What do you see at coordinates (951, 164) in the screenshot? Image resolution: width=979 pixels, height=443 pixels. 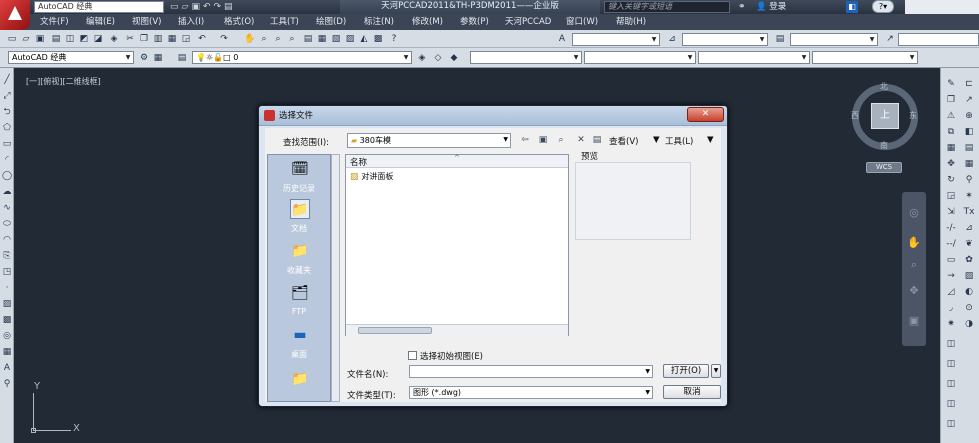 I see `move-icon: ✥` at bounding box center [951, 164].